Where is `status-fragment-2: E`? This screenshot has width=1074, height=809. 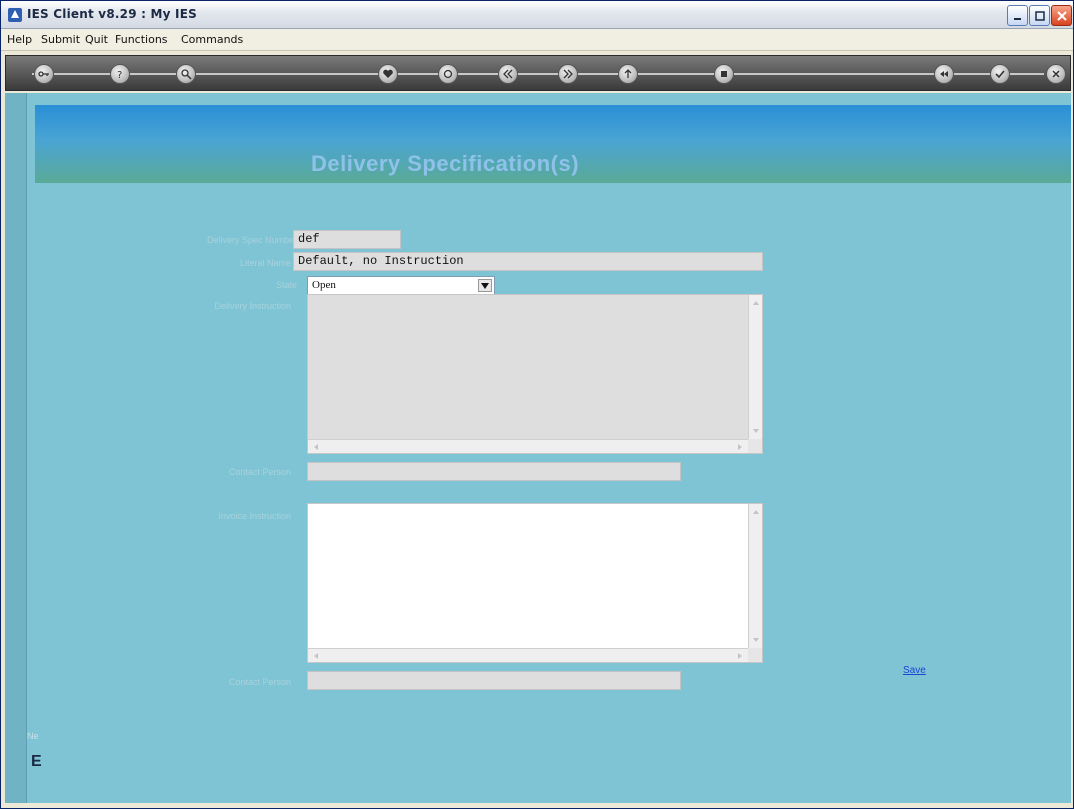 status-fragment-2: E is located at coordinates (36, 761).